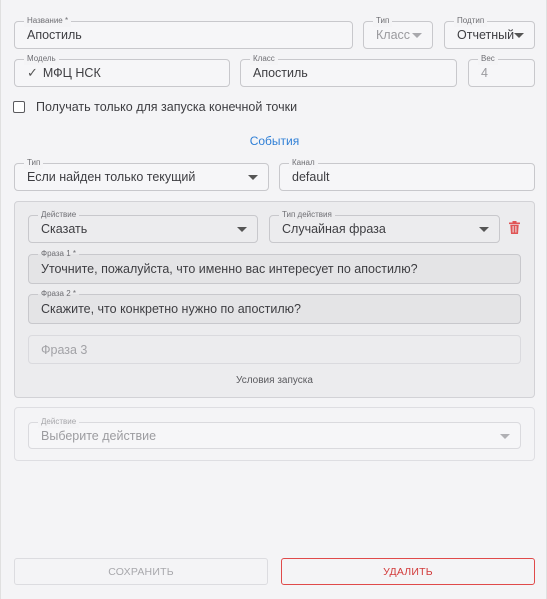 The width and height of the screenshot is (547, 599). What do you see at coordinates (408, 571) in the screenshot?
I see `delete-button: УДАЛИТЬ` at bounding box center [408, 571].